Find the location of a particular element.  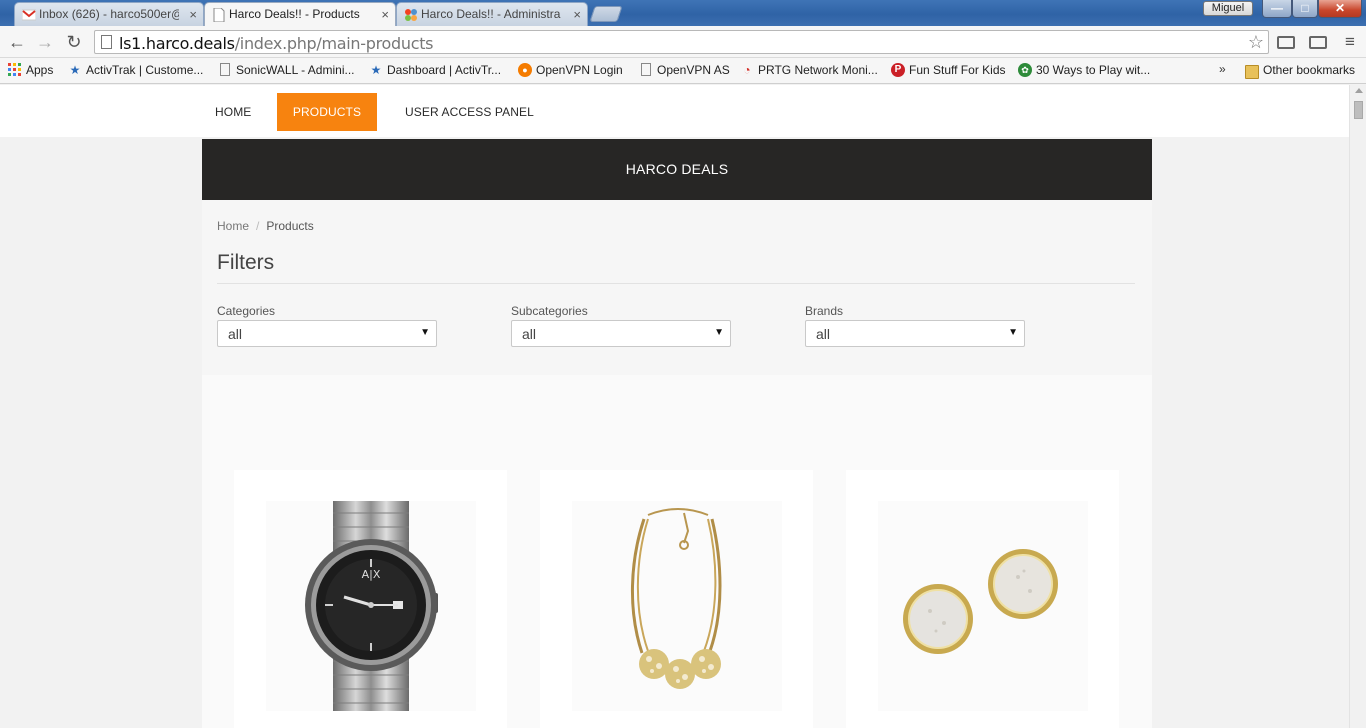

new-tab-button is located at coordinates (606, 14).